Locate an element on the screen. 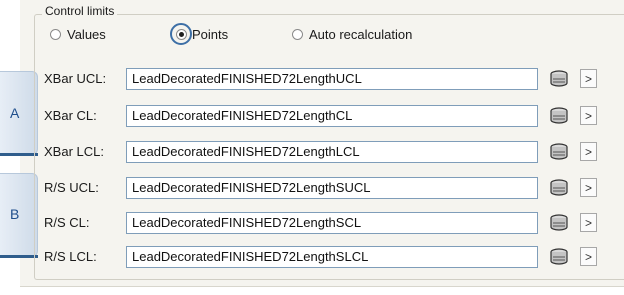 This screenshot has height=295, width=624. radio-auto-recalculation: Auto recalculation is located at coordinates (352, 34).